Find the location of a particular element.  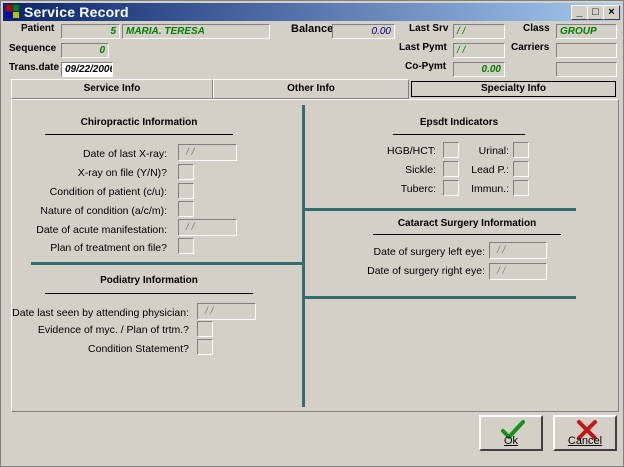

evidence-myc-label: Evidence of myc. / Plan of trtm.? is located at coordinates (113, 330).